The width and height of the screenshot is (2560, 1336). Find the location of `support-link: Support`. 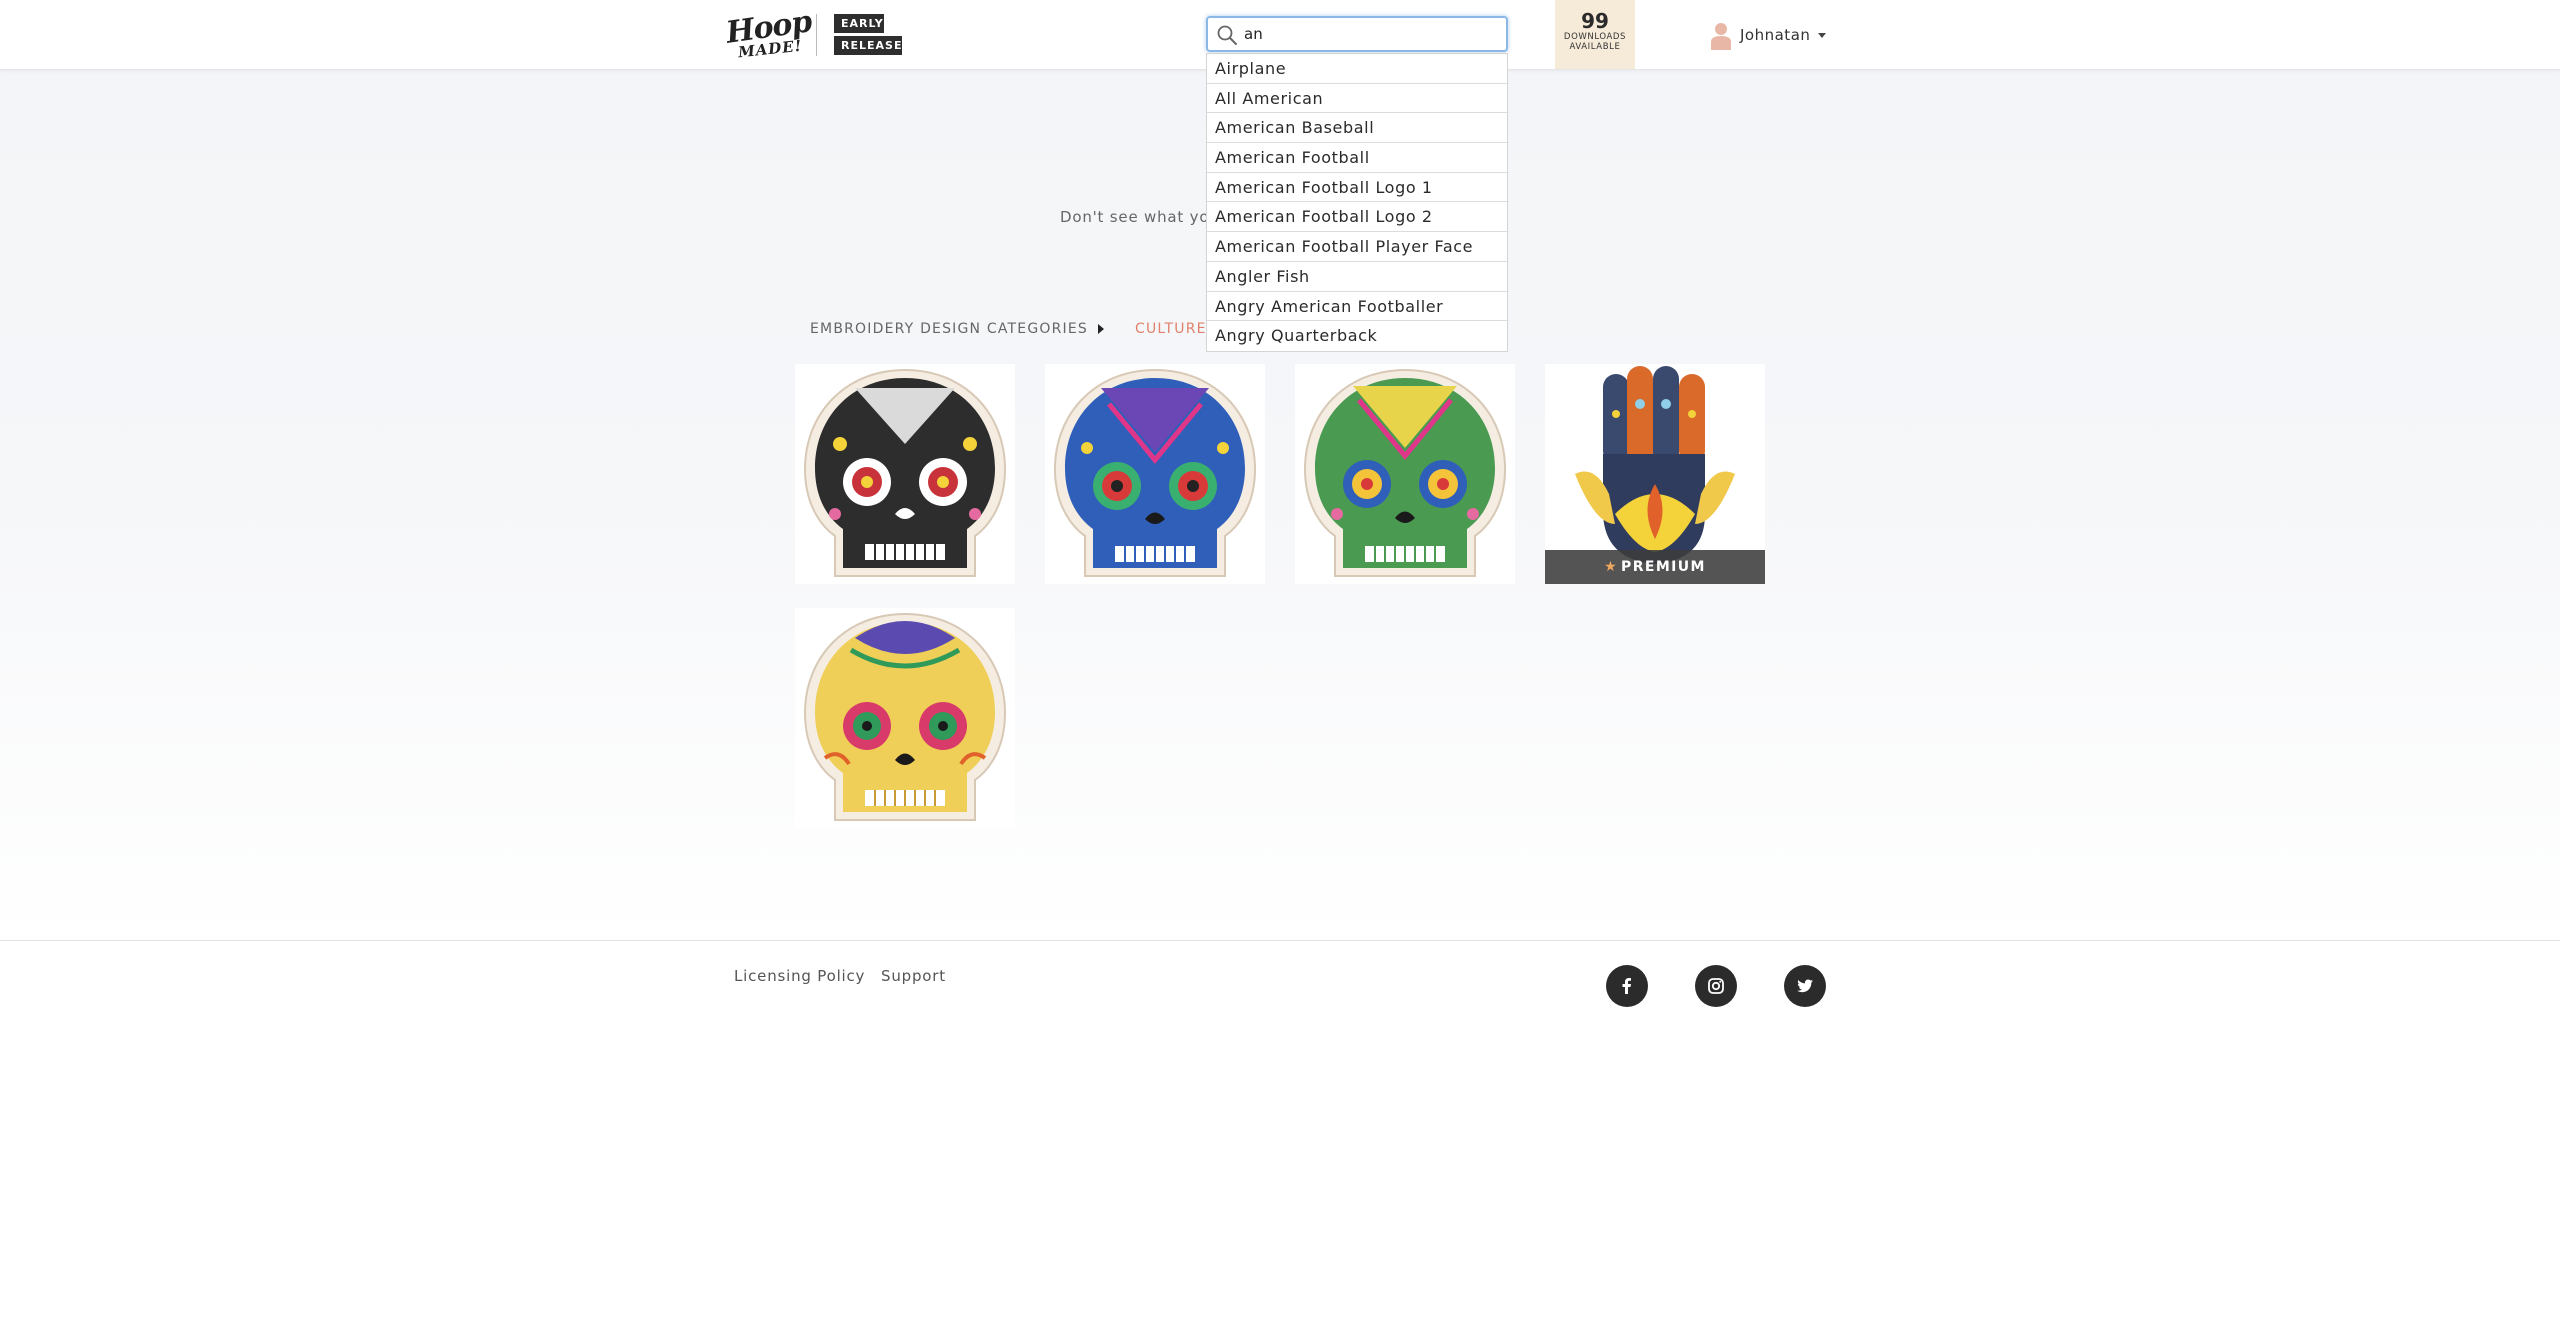

support-link: Support is located at coordinates (913, 976).